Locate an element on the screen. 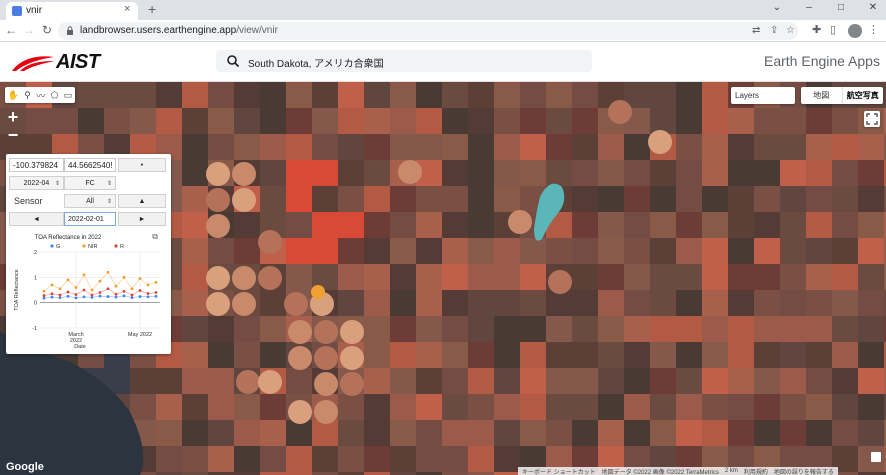  close-window-icon: ✕ is located at coordinates (873, 7).